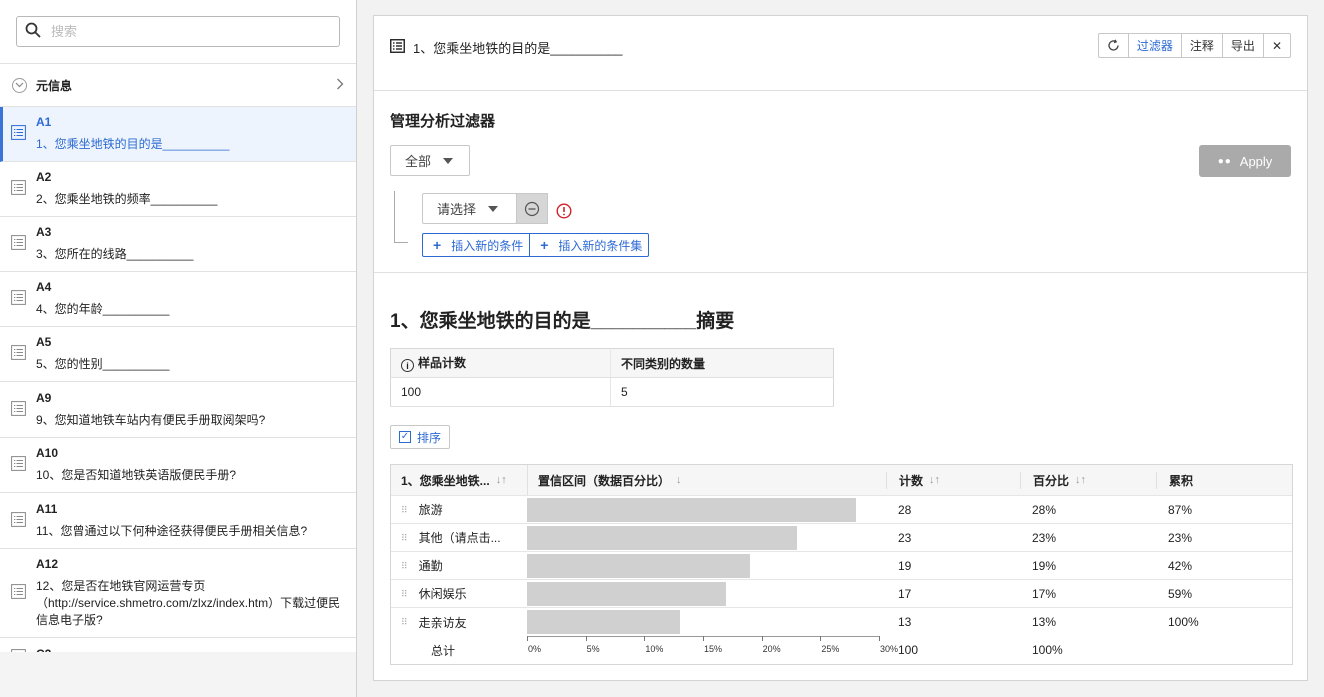 The width and height of the screenshot is (1324, 697). I want to click on filter-button: 过滤器, so click(1155, 45).